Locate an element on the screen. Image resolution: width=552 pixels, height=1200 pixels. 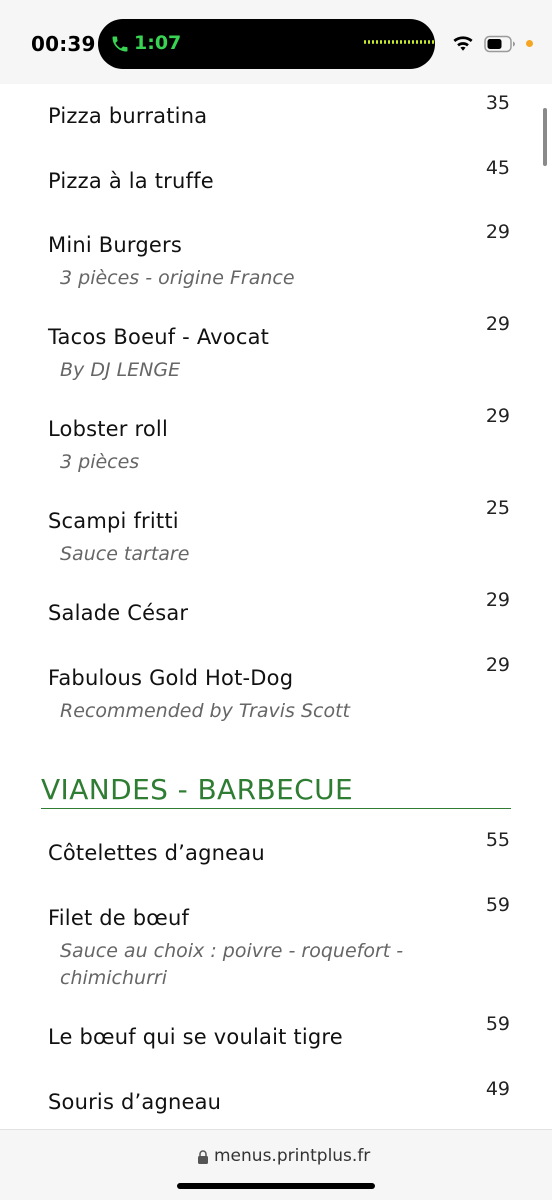
section-title: VIANDES - BARBECUE is located at coordinates (276, 790).